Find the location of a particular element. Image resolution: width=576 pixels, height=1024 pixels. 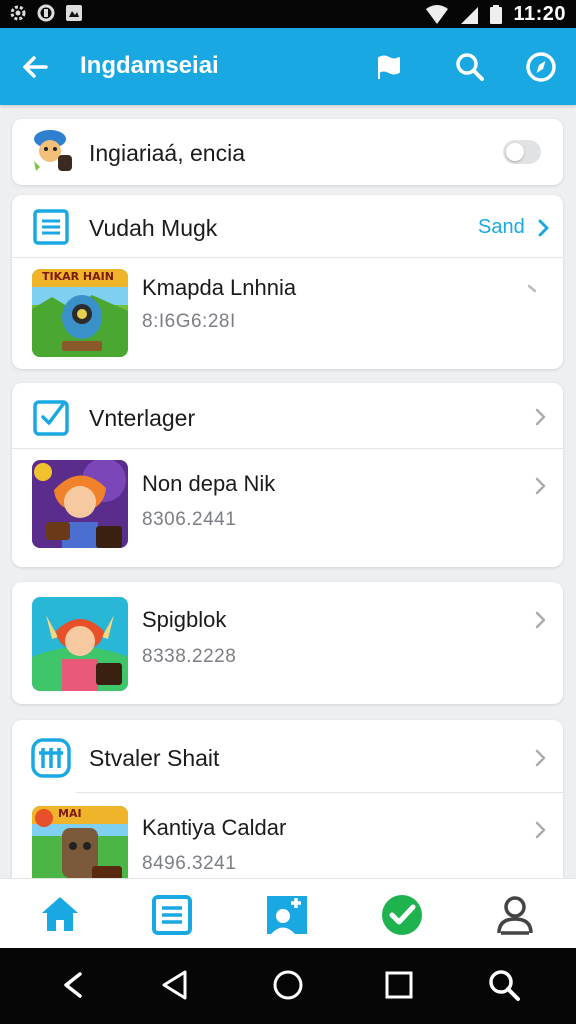

list-icon is located at coordinates (172, 915).